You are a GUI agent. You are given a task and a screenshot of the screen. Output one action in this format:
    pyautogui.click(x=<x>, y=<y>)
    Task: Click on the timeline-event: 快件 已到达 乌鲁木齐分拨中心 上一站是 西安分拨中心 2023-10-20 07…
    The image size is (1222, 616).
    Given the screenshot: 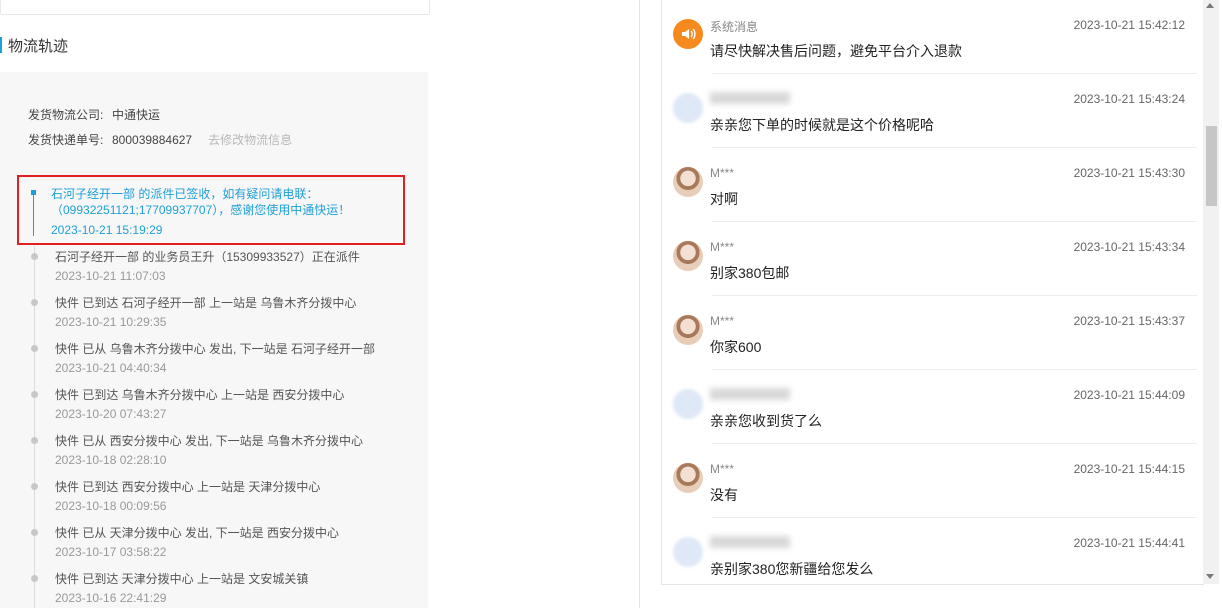 What is the action you would take?
    pyautogui.click(x=214, y=409)
    